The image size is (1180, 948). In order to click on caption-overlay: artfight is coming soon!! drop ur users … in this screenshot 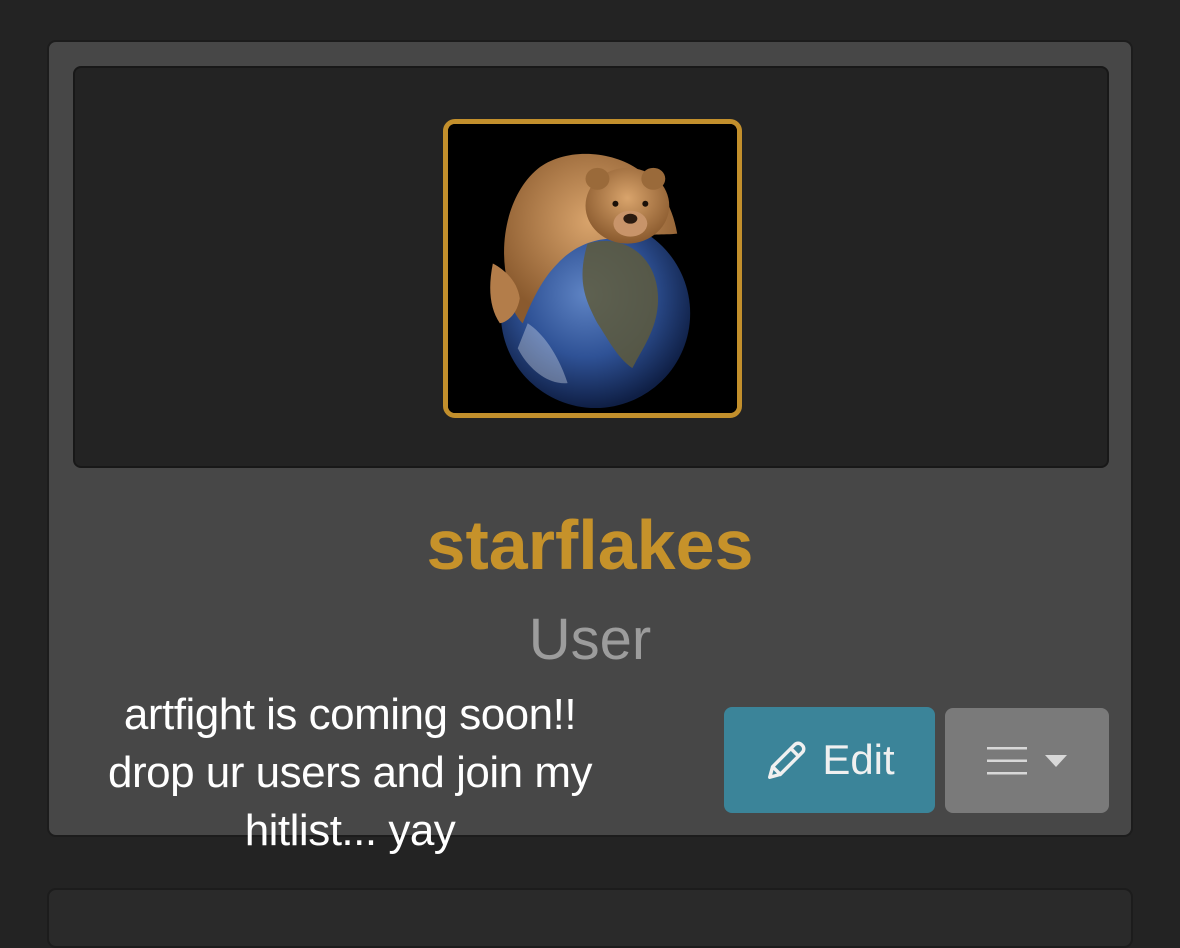, I will do `click(350, 773)`.